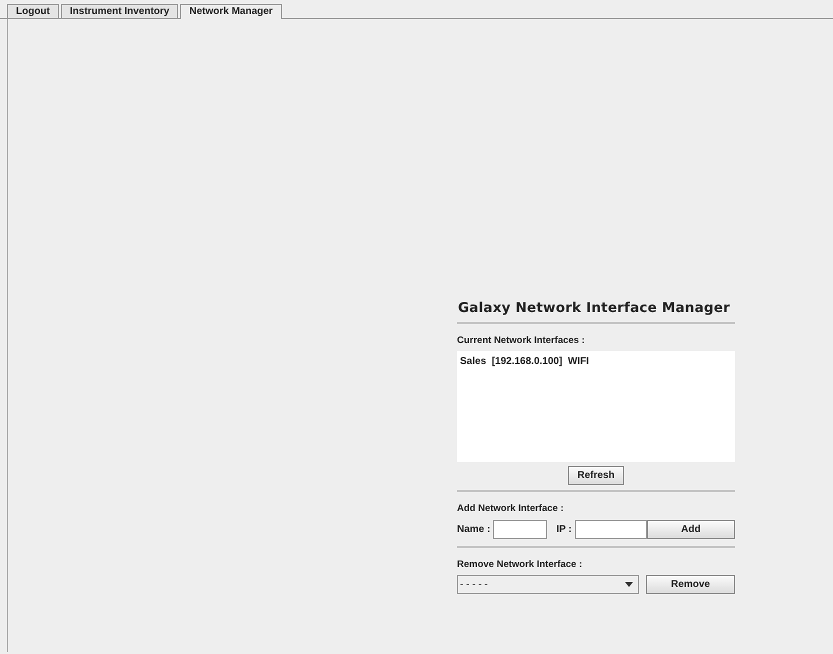 This screenshot has width=833, height=654. What do you see at coordinates (596, 476) in the screenshot?
I see `refresh-button: Refresh` at bounding box center [596, 476].